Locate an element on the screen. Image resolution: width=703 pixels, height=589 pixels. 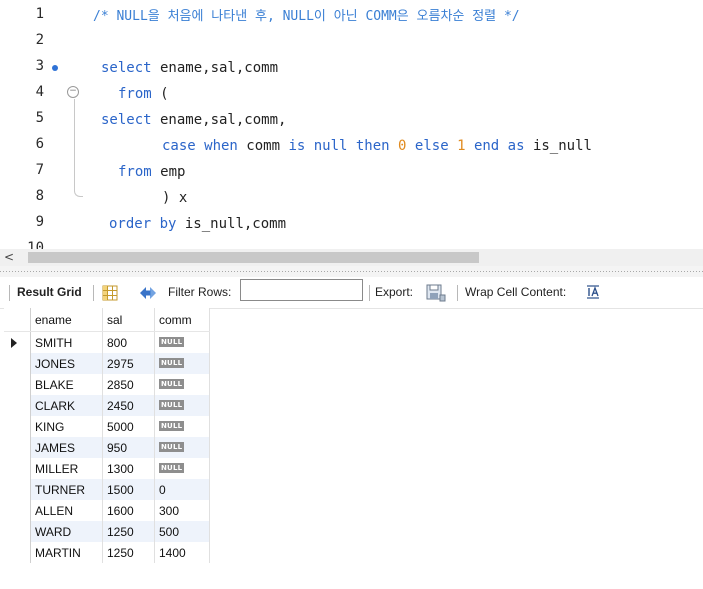
grid-cell-sal: 2450 is located at coordinates (128, 405).